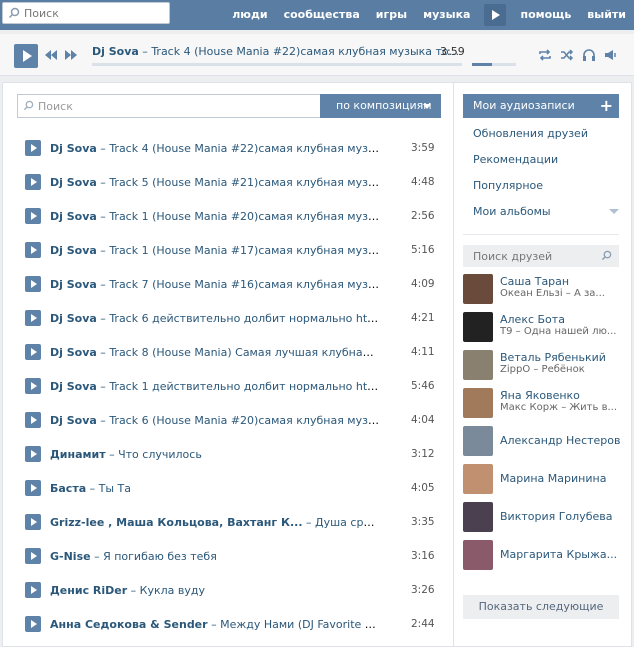 This screenshot has height=647, width=634. I want to click on previous-icon, so click(51, 55).